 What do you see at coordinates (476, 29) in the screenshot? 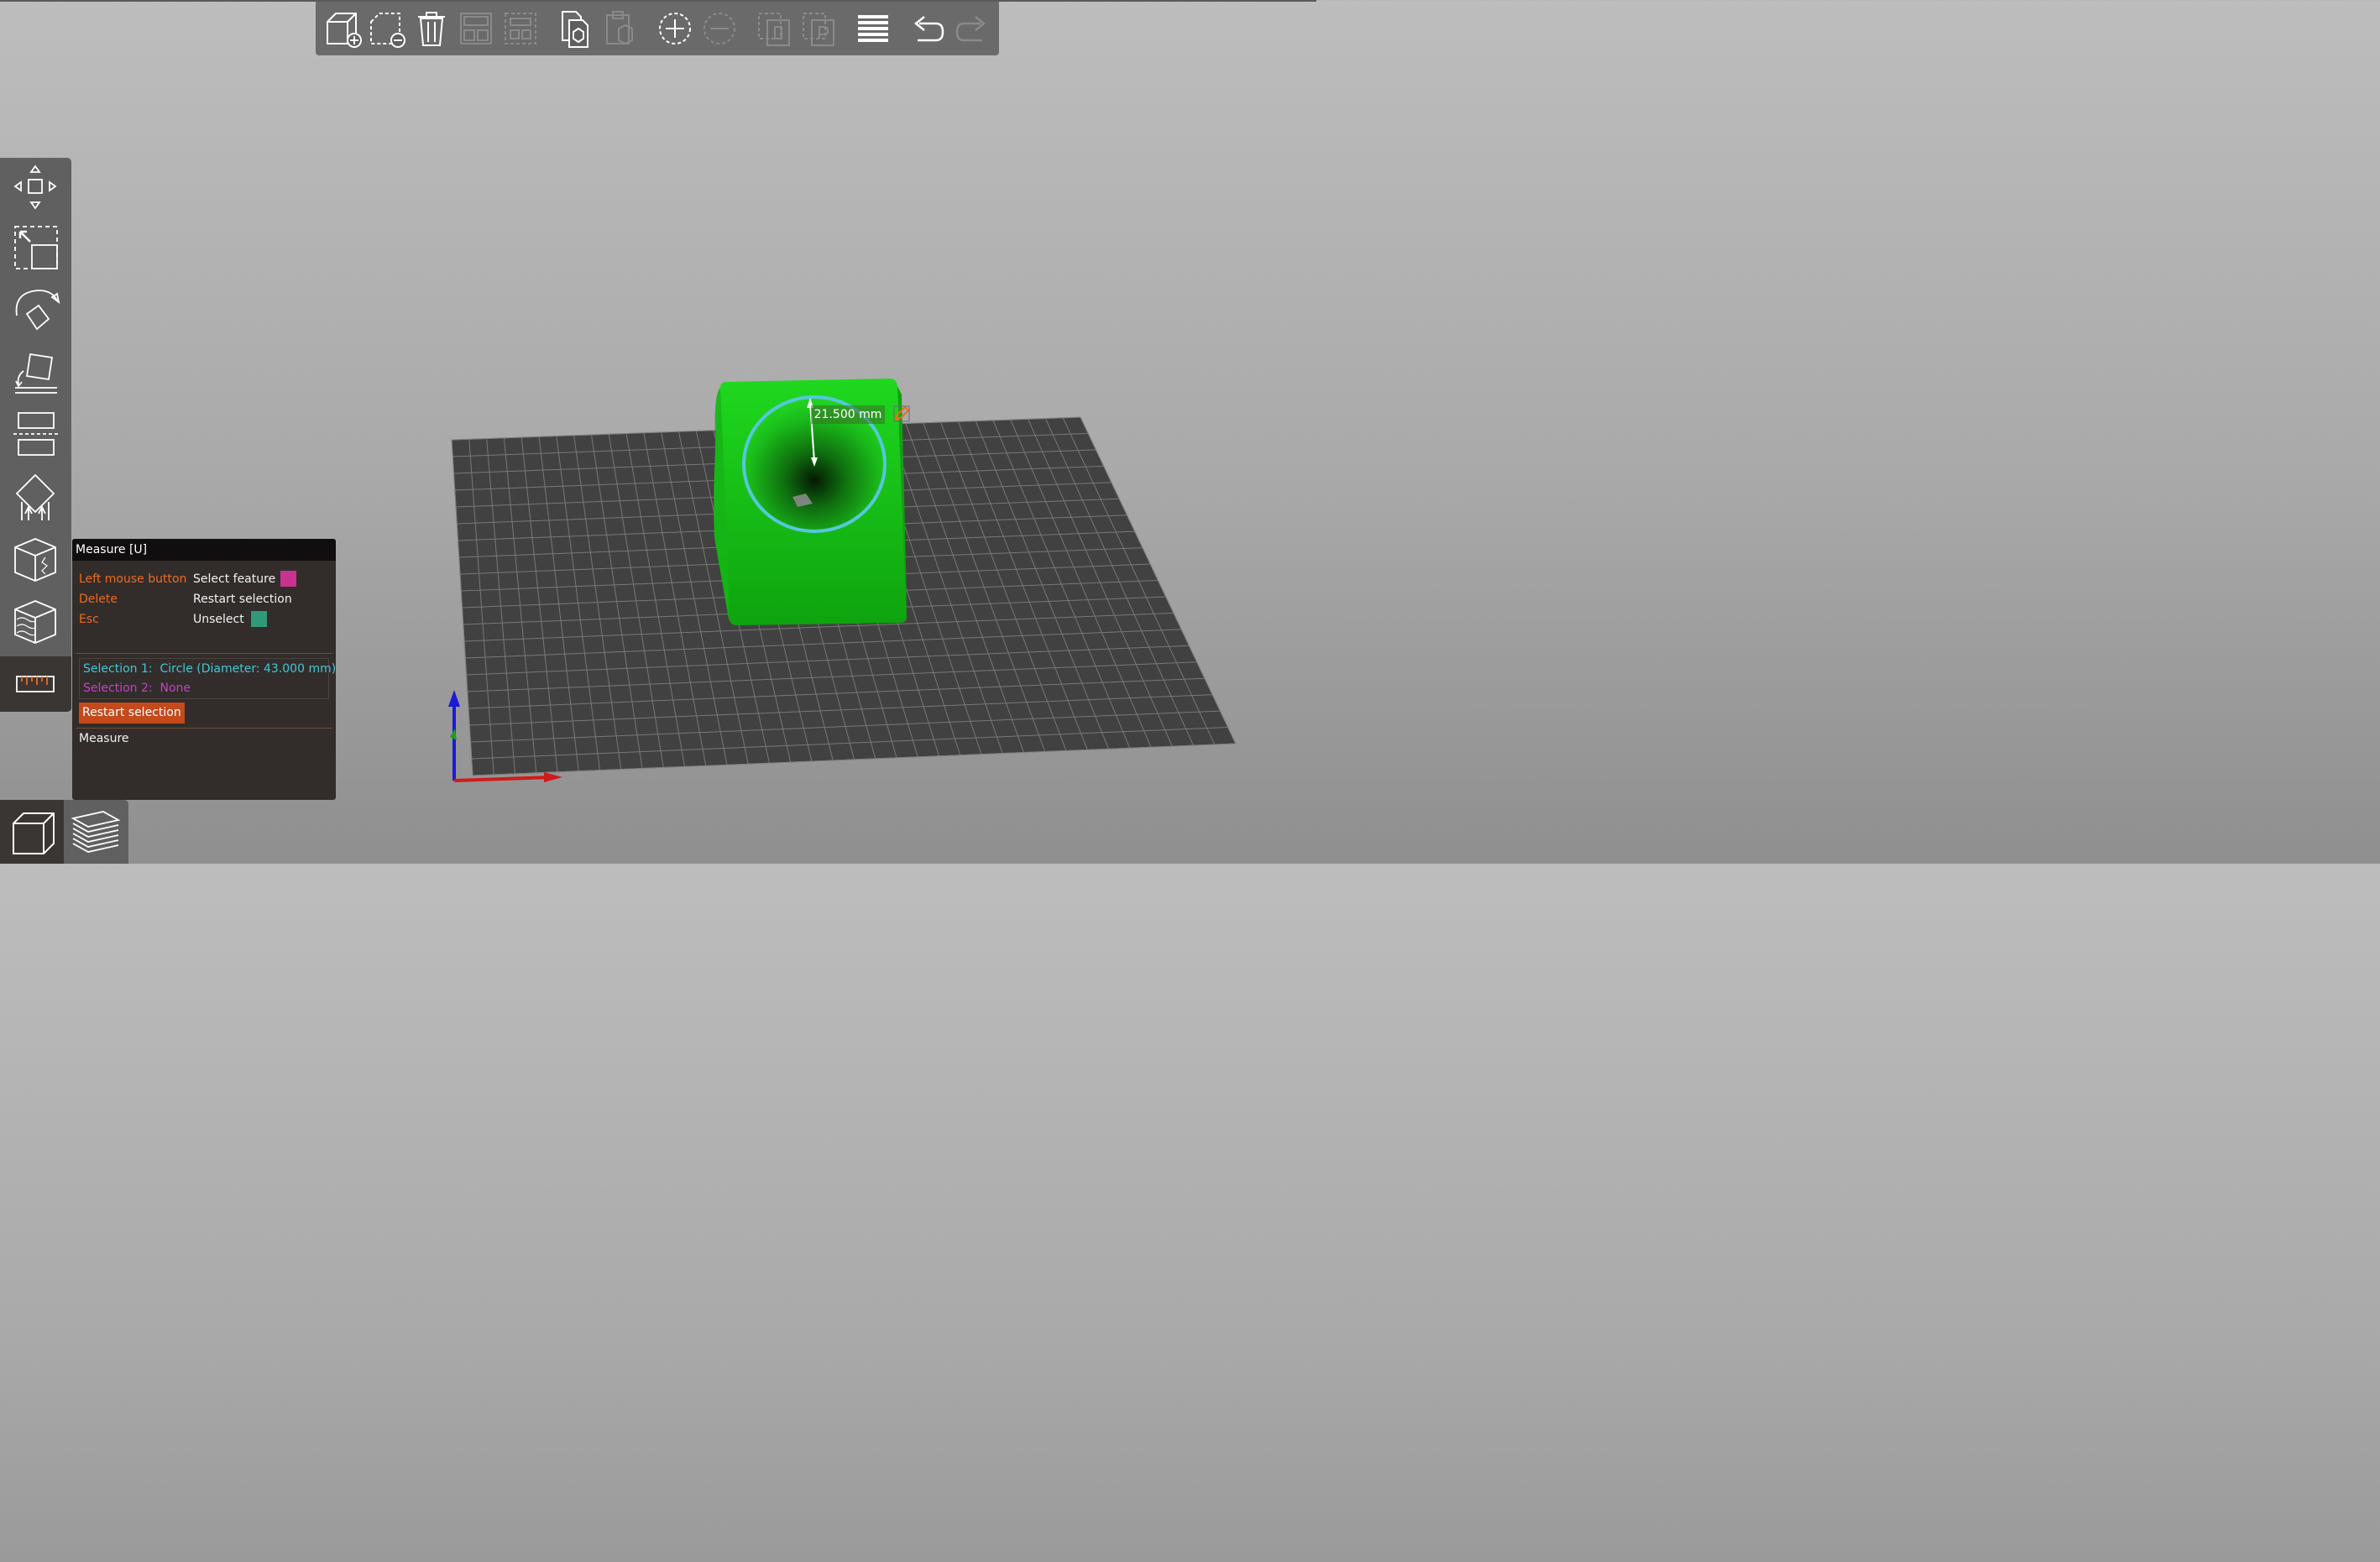
I see `arrange-icon` at bounding box center [476, 29].